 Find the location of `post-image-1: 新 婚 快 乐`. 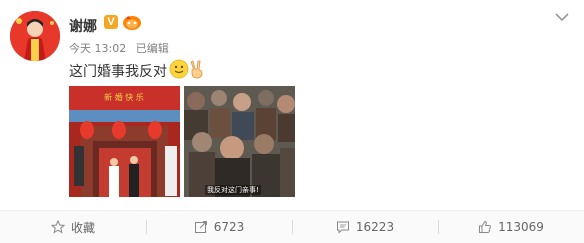

post-image-1: 新 婚 快 乐 is located at coordinates (124, 141).